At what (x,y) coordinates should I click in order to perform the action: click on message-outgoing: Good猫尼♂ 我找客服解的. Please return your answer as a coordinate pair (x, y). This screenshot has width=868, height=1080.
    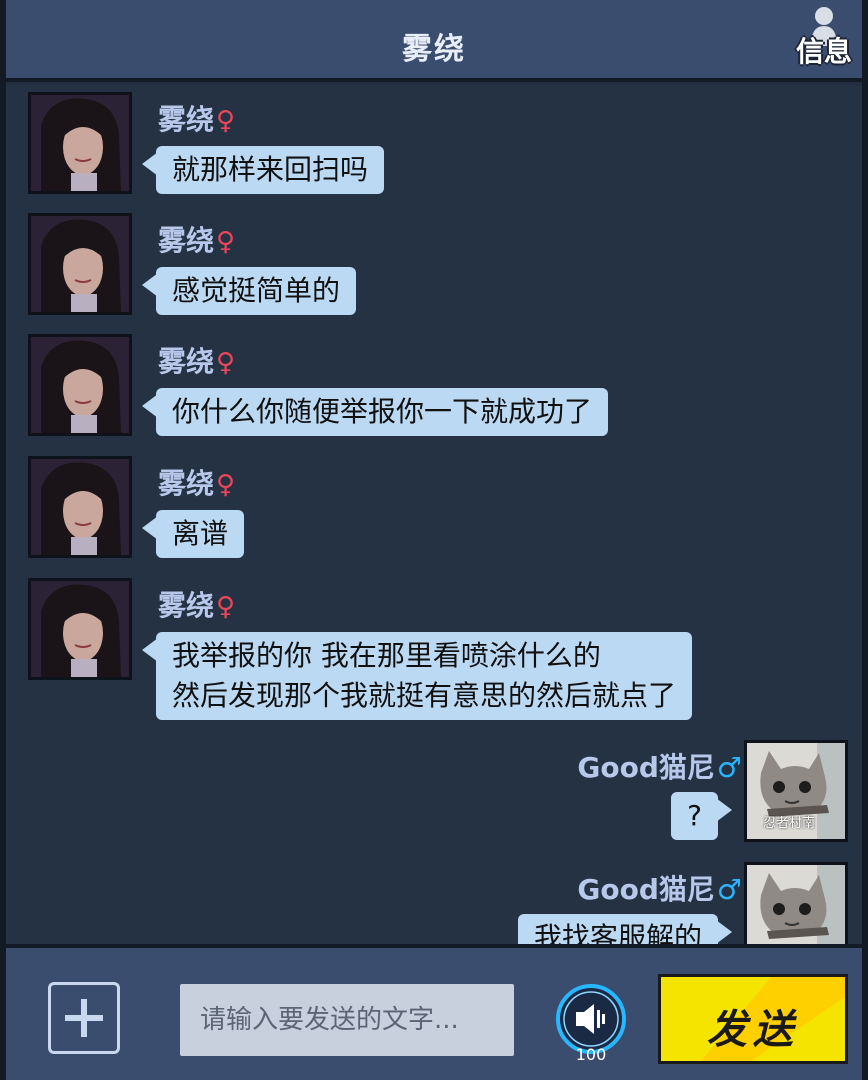
    Looking at the image, I should click on (598, 903).